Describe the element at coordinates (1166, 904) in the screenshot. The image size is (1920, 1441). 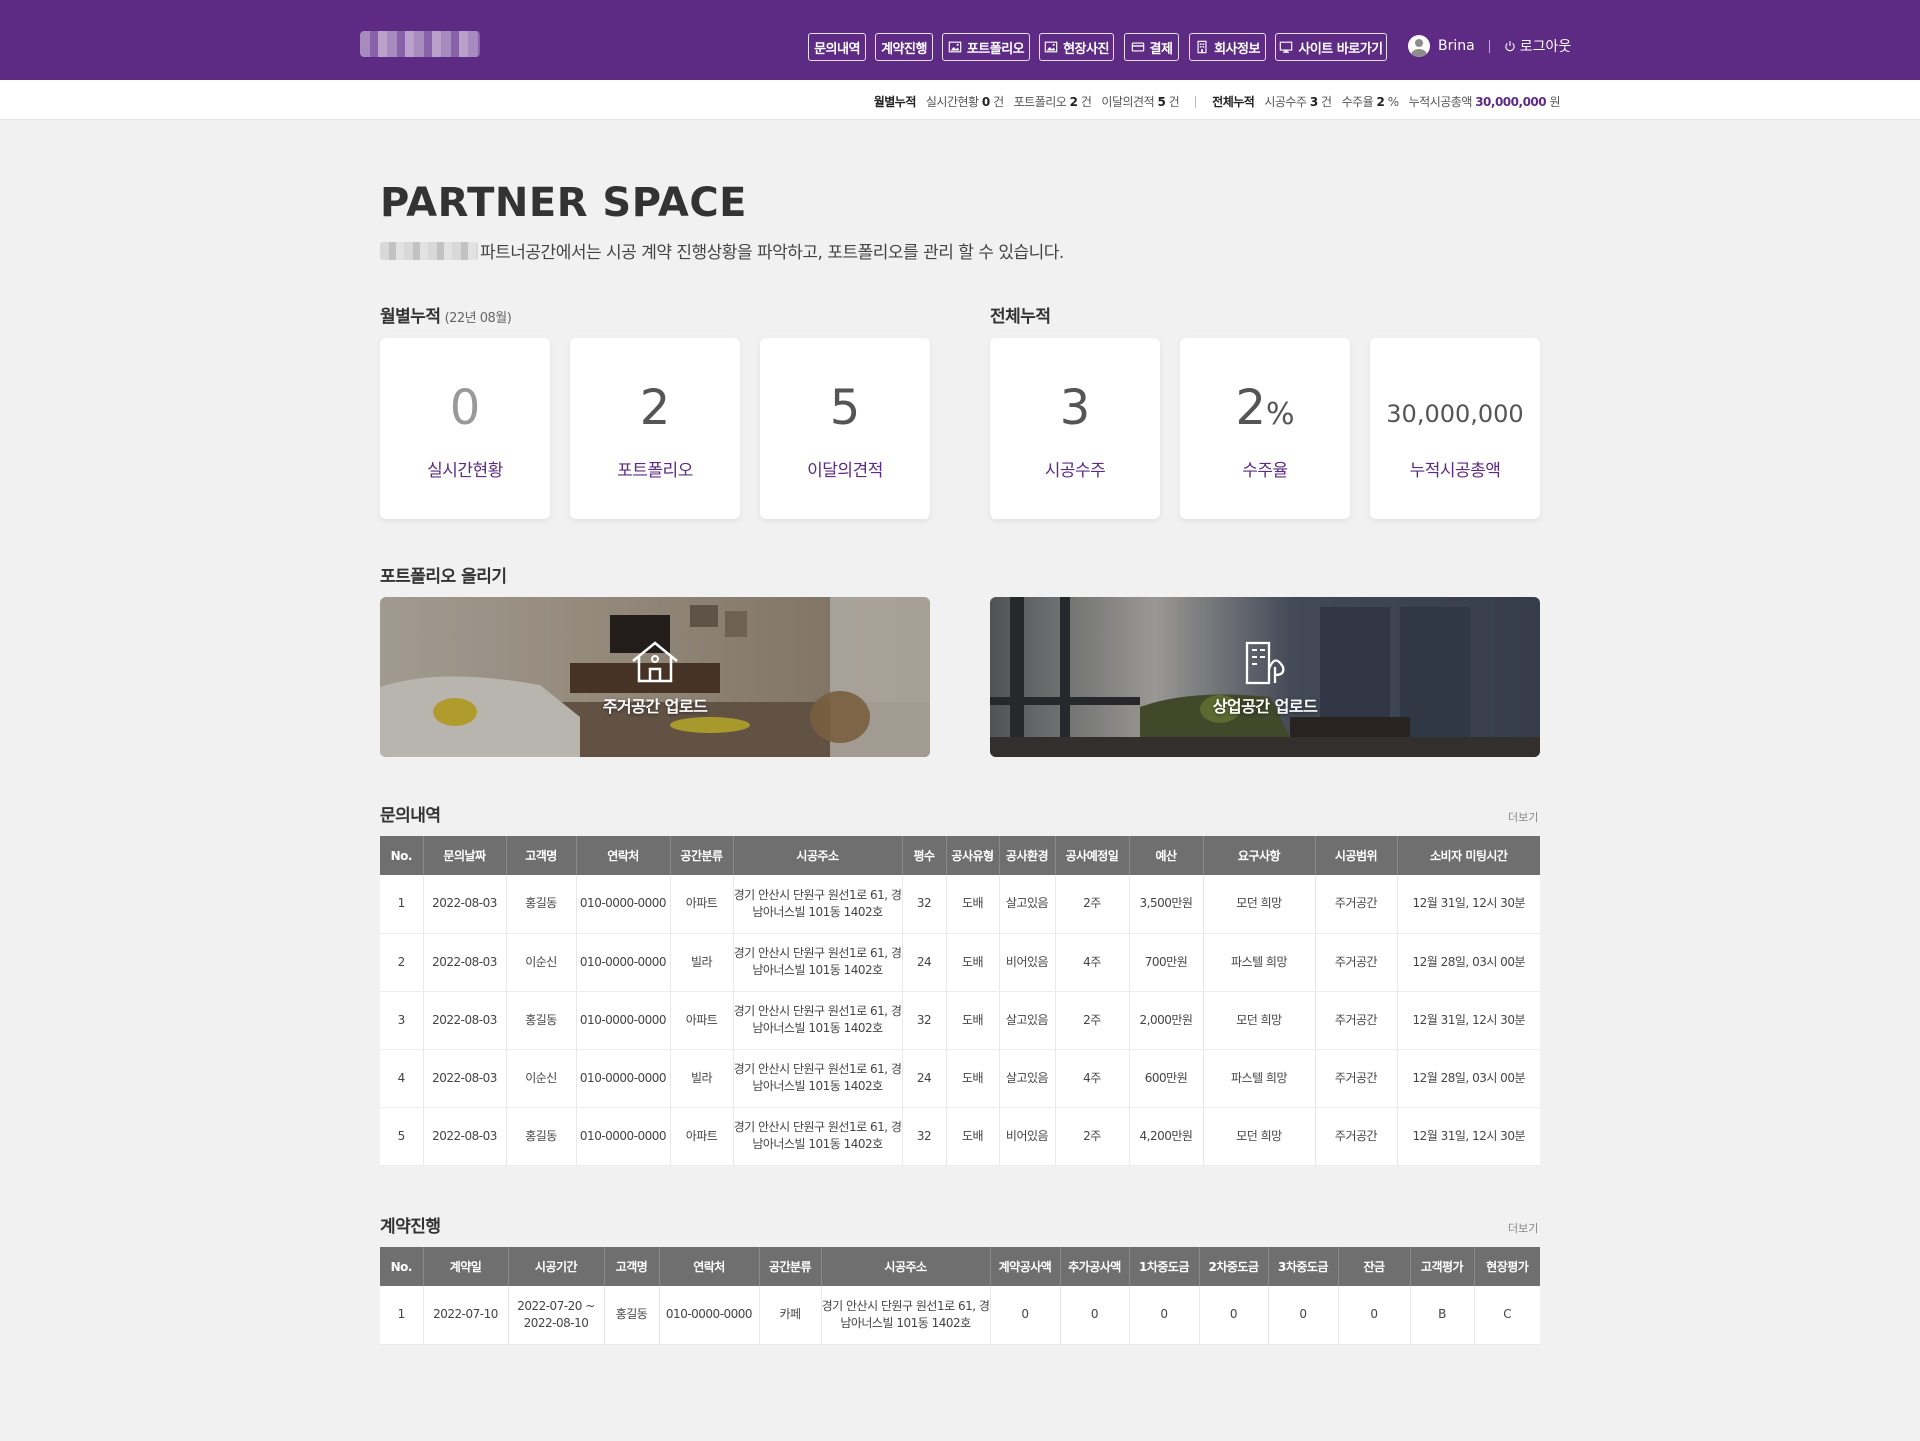
I see `table-cell: 3,500만원` at that location.